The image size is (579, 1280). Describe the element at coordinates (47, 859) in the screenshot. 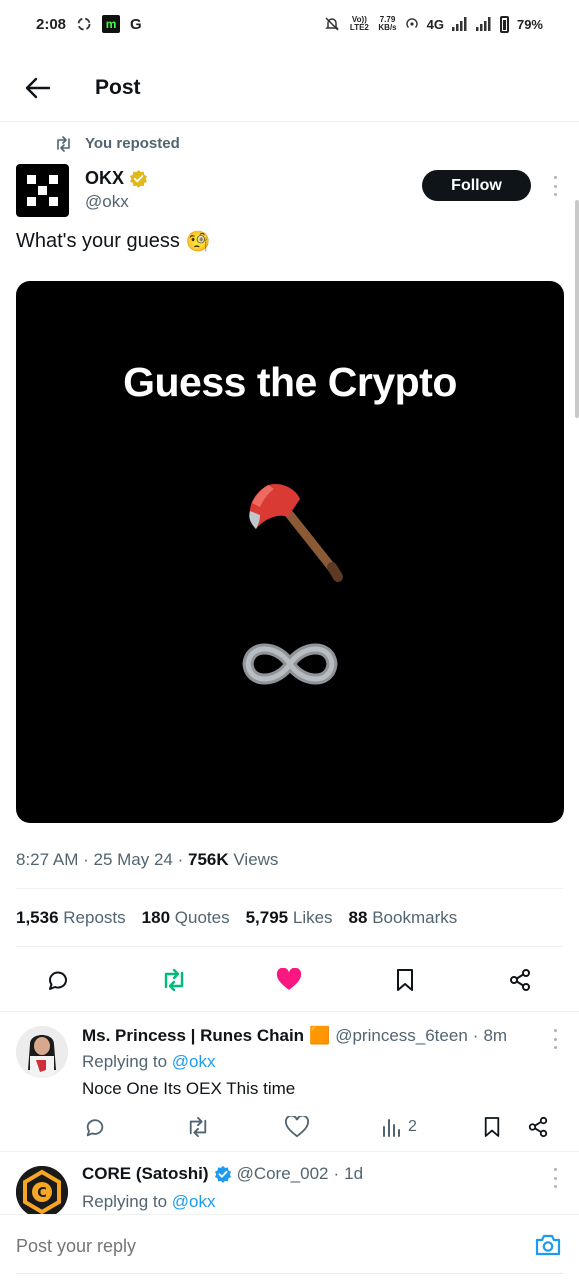

I see `post-time: 8:27 AM` at that location.